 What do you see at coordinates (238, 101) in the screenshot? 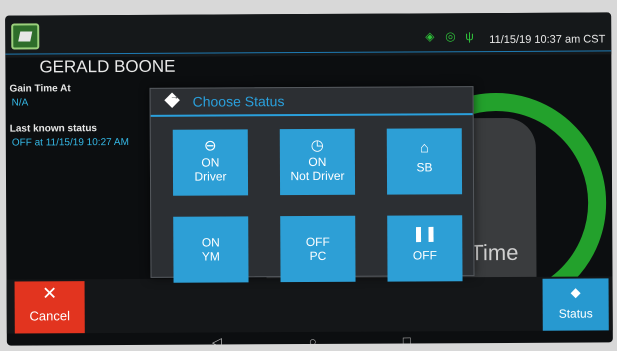
I see `dialog-title: Choose Status` at bounding box center [238, 101].